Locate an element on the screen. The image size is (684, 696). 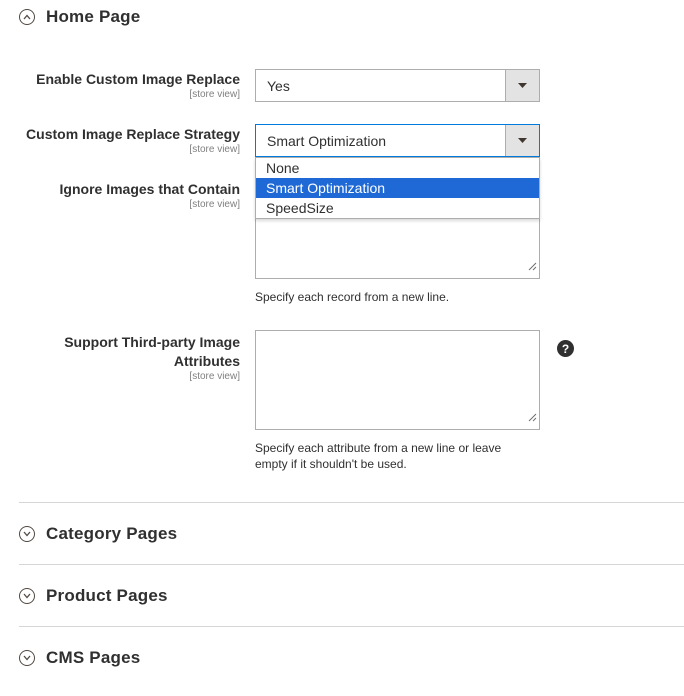
enable-replace-label: Enable Custom Image Replace is located at coordinates (138, 79).